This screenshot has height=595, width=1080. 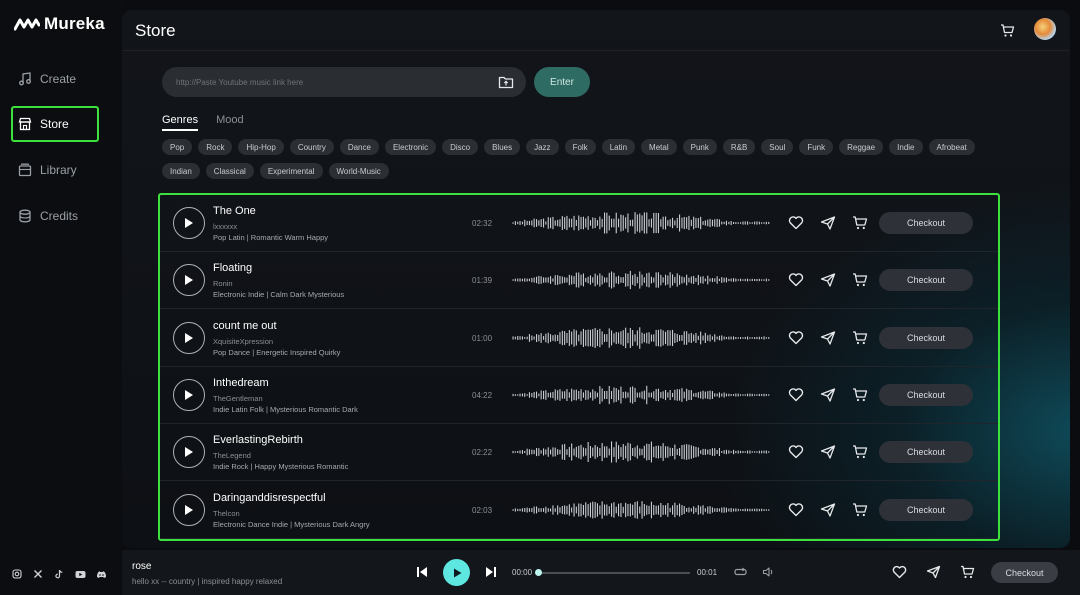 I want to click on genre-chip: Disco, so click(x=460, y=147).